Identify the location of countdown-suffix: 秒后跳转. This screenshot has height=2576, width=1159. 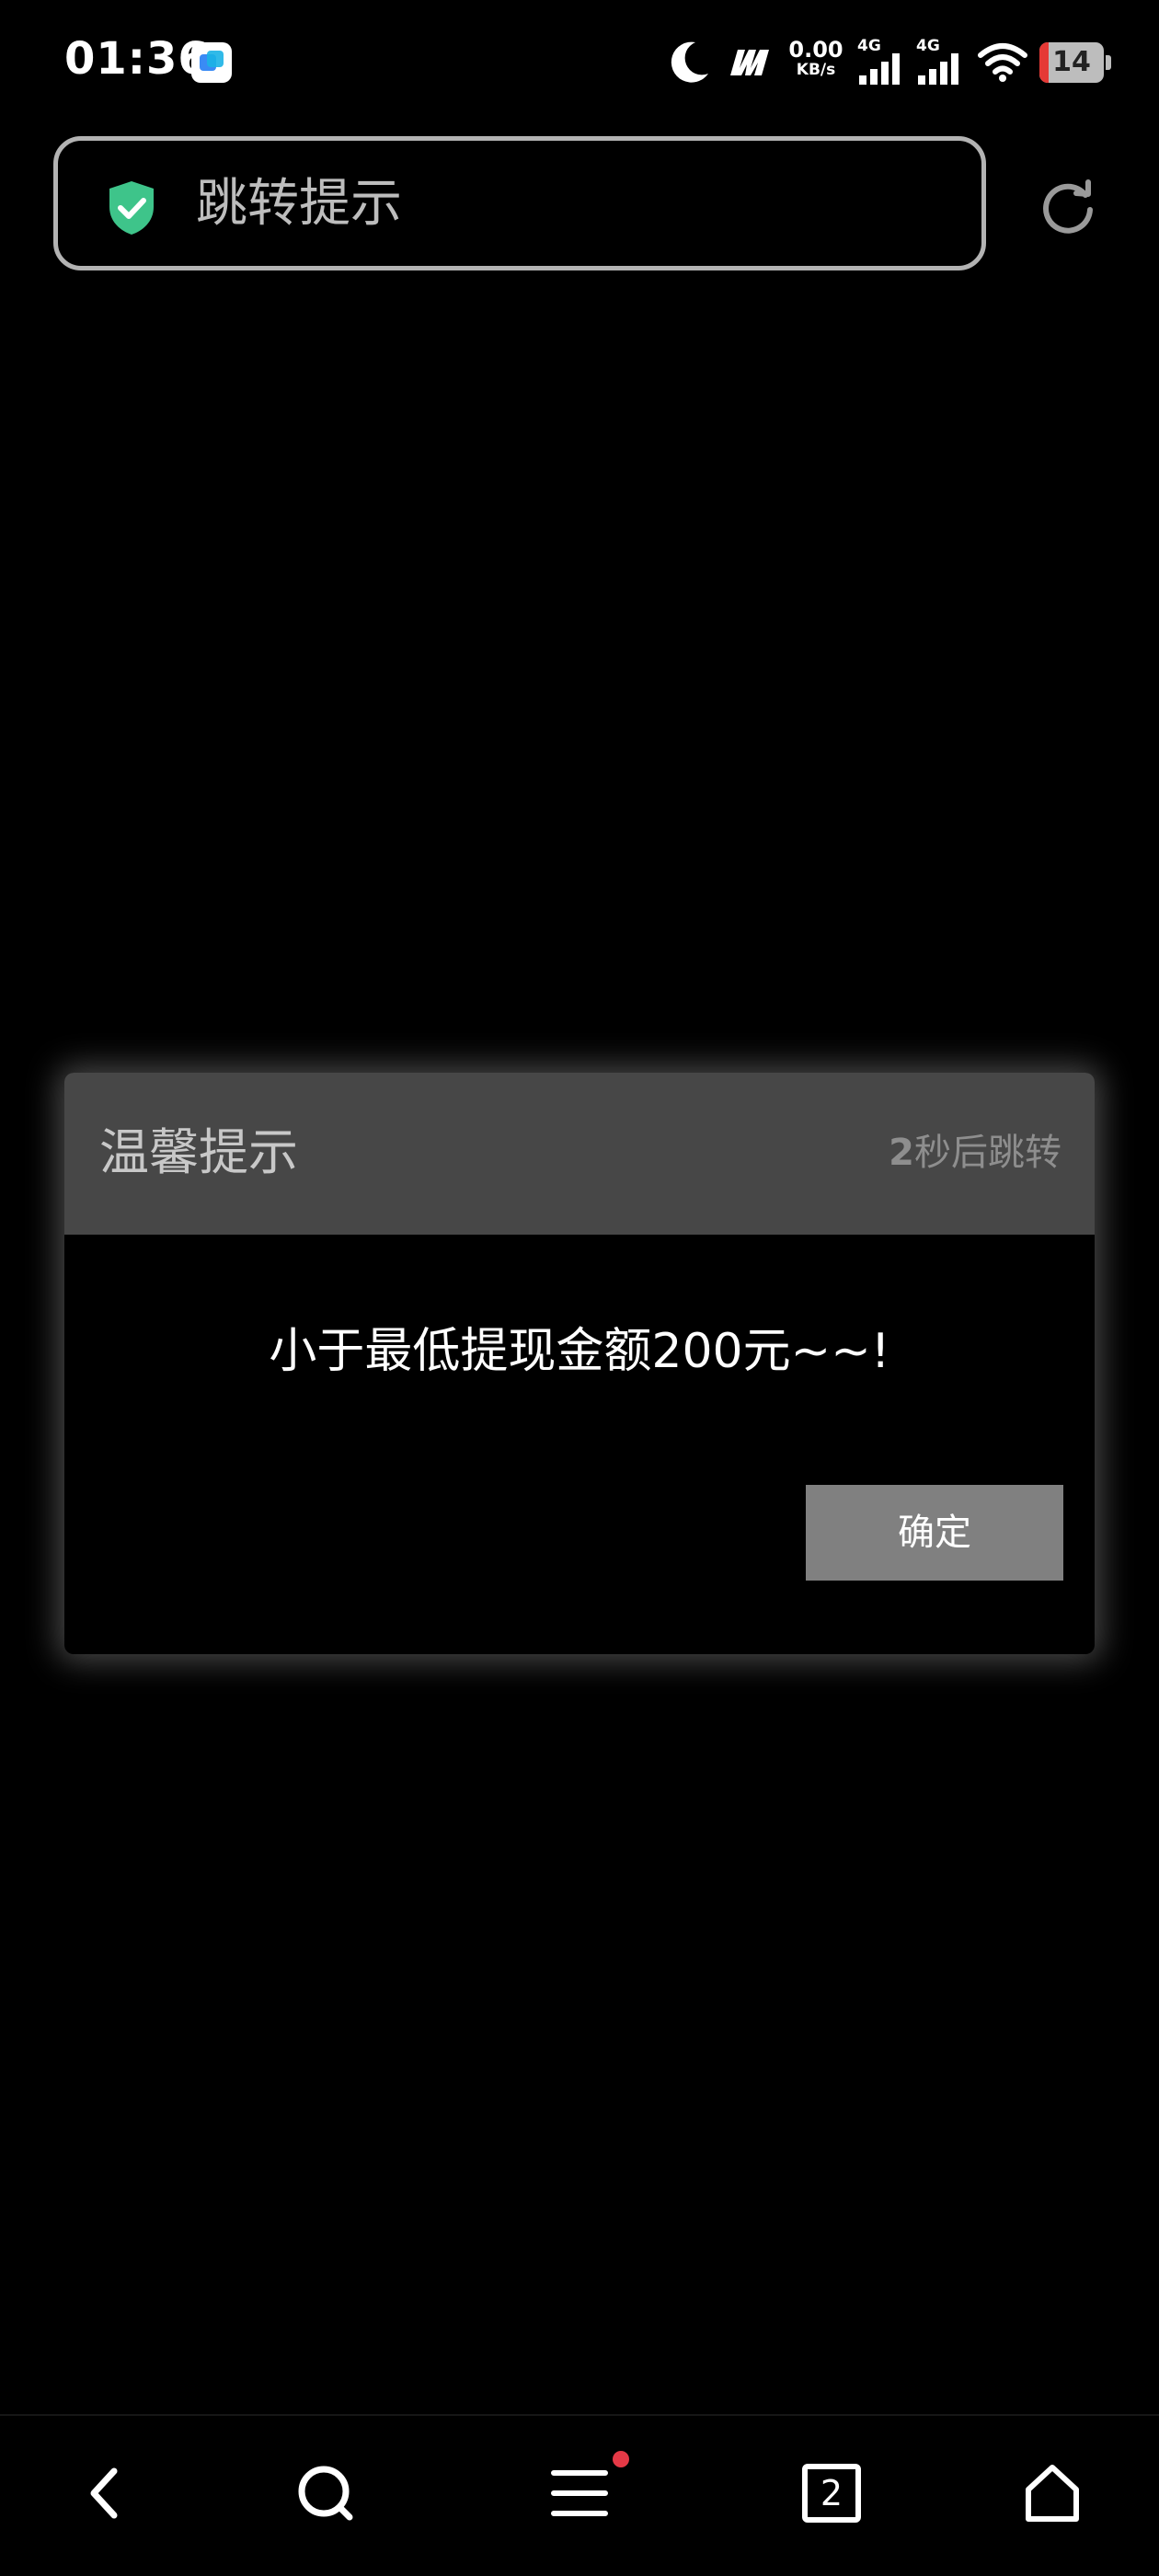
(987, 1153).